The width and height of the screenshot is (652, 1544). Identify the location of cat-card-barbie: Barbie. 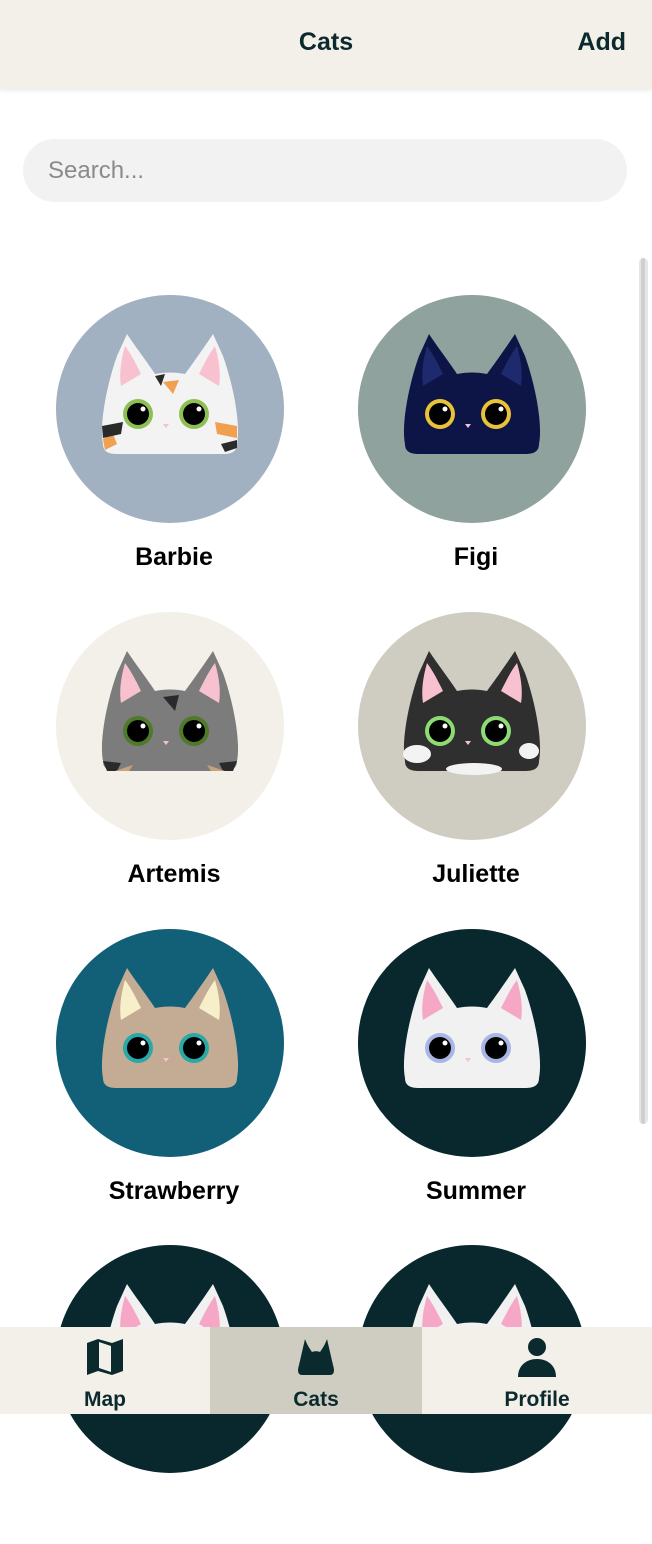
(151, 444).